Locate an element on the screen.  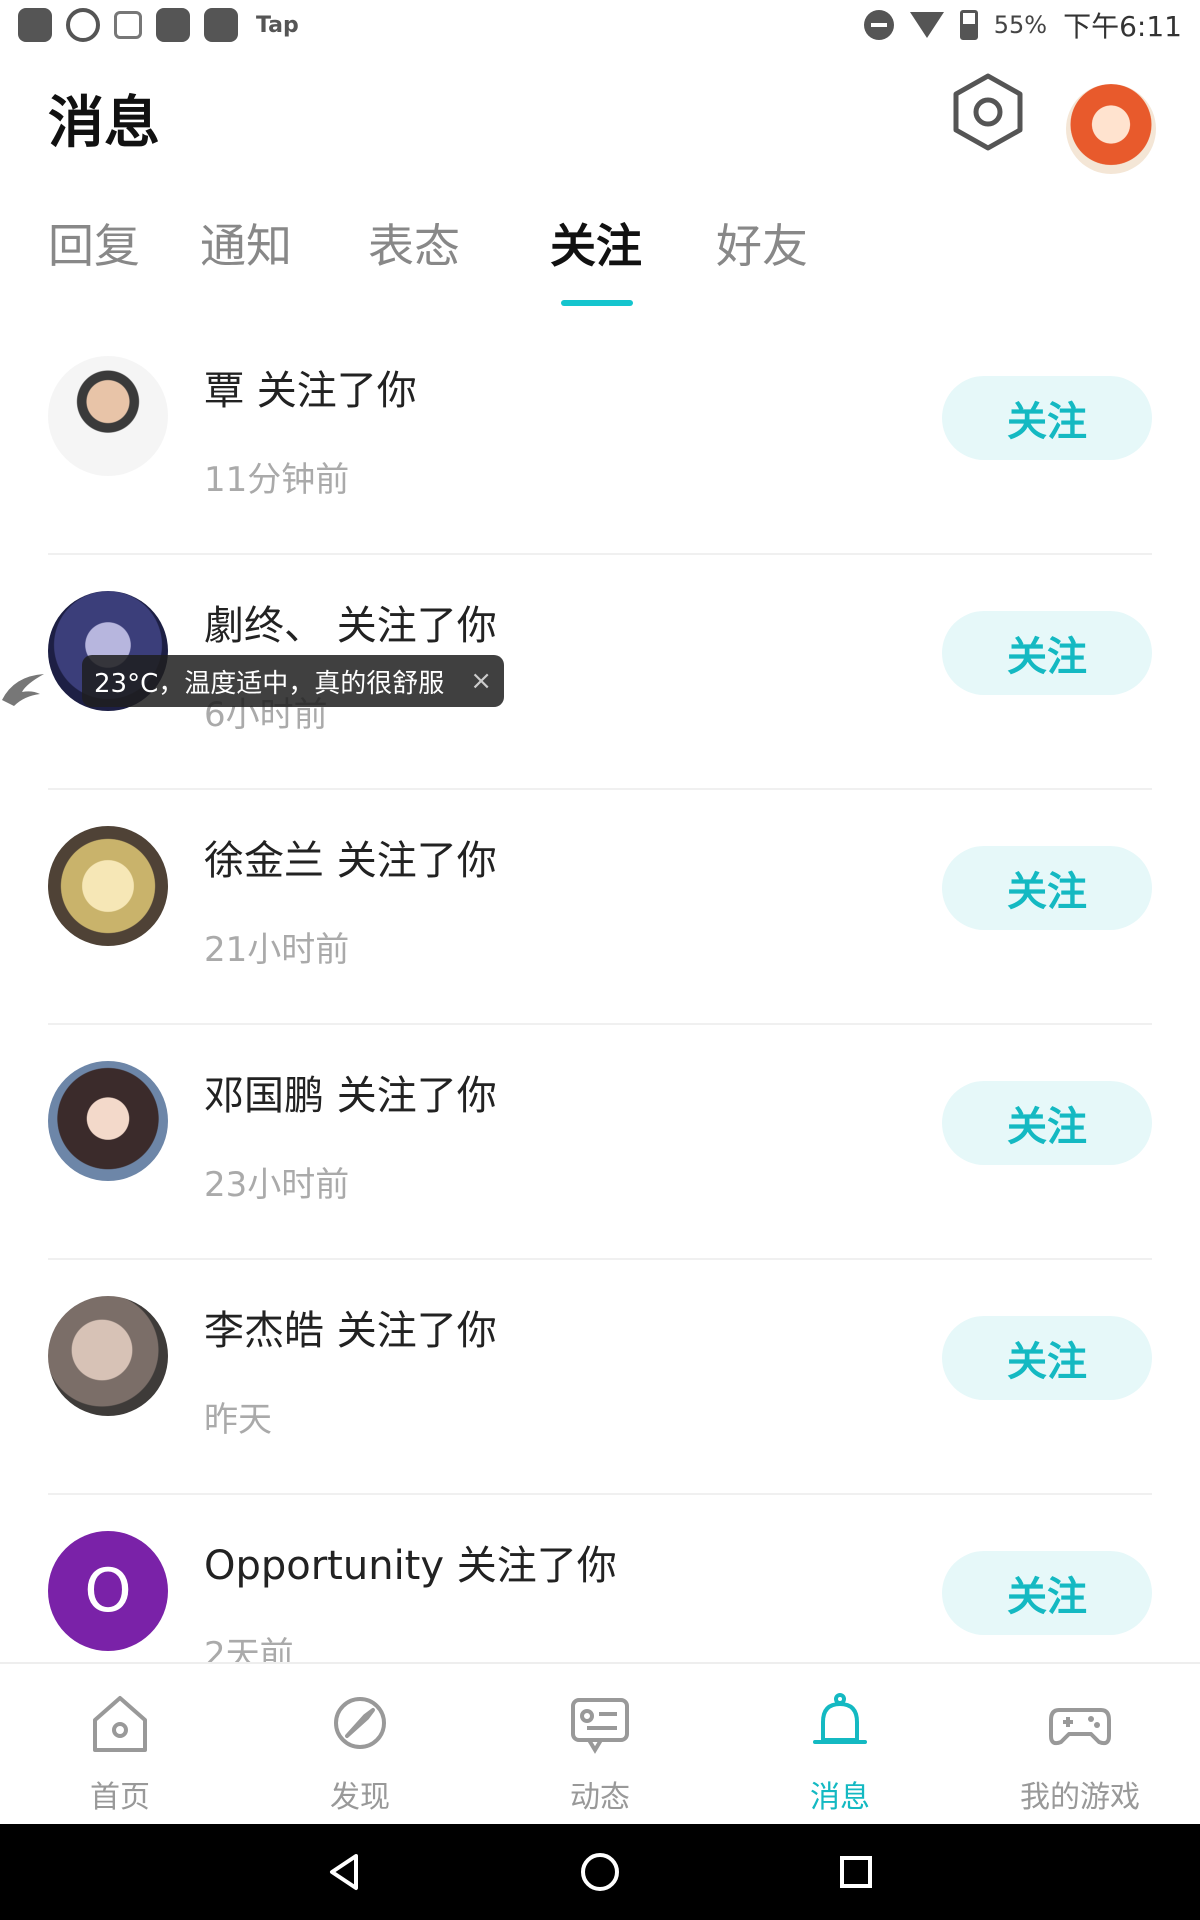
hexagon-settings-icon is located at coordinates (988, 112).